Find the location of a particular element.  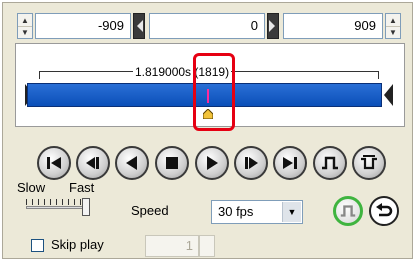

play-icon is located at coordinates (212, 163).